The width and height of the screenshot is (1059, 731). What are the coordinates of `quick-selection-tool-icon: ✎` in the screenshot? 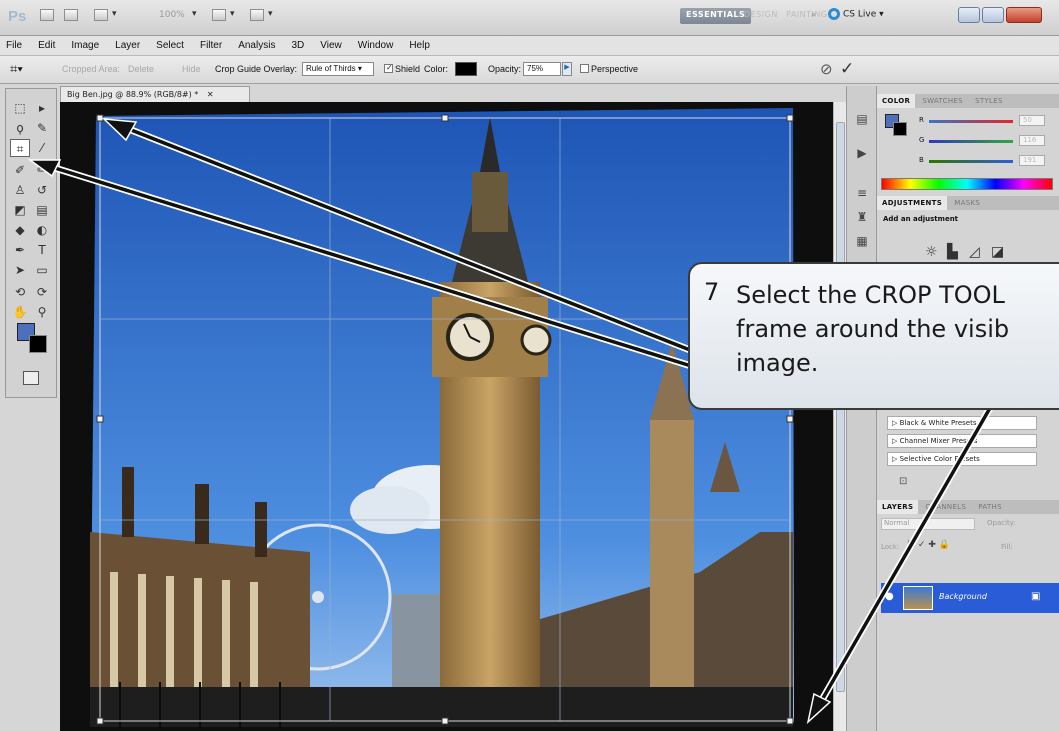 It's located at (42, 128).